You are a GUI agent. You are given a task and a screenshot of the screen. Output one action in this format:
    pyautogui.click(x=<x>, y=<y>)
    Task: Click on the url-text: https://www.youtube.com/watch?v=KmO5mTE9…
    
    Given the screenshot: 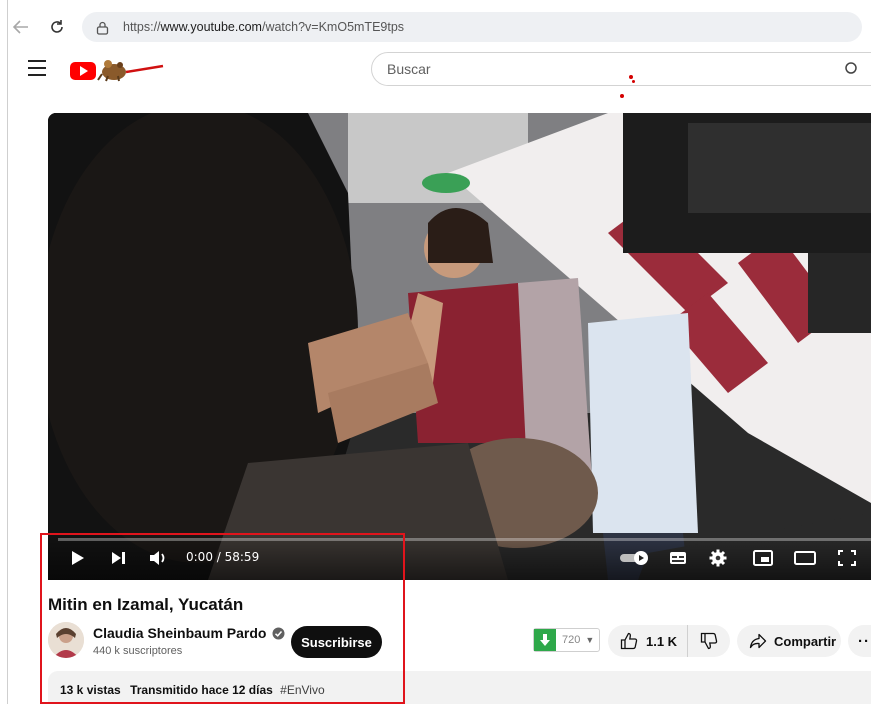 What is the action you would take?
    pyautogui.click(x=263, y=27)
    